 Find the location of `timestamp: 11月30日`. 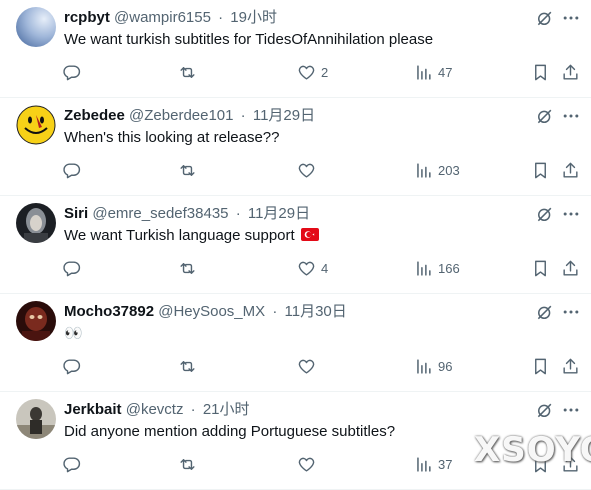

timestamp: 11月30日 is located at coordinates (316, 311).